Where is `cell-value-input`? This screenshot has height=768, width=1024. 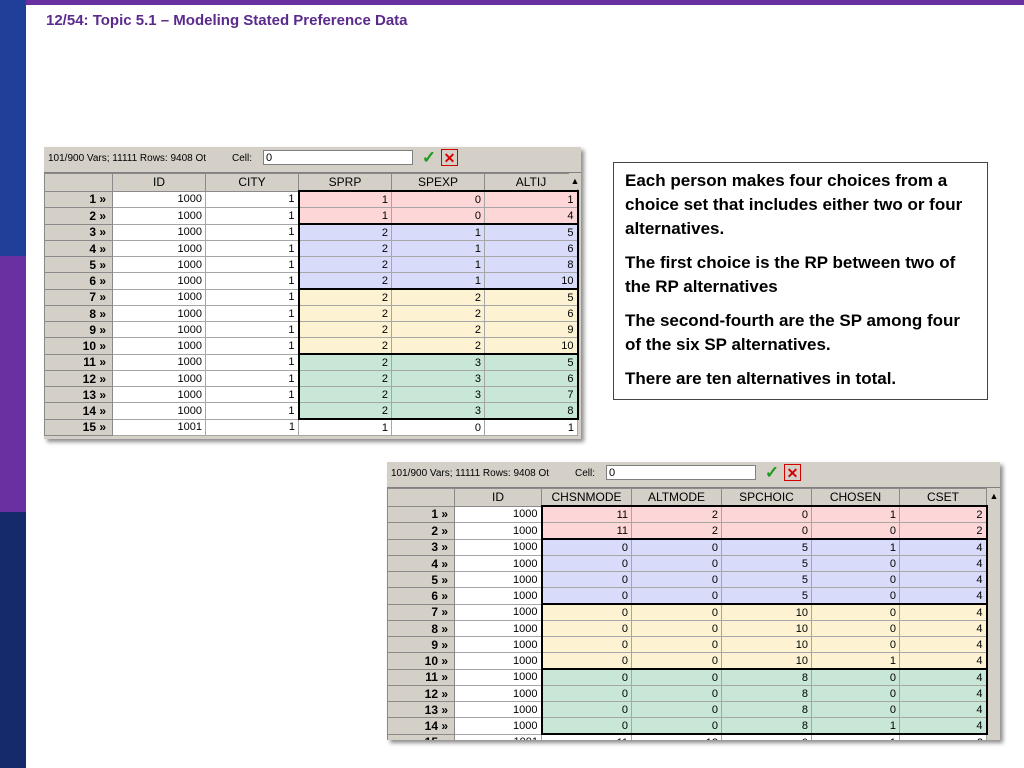 cell-value-input is located at coordinates (681, 472).